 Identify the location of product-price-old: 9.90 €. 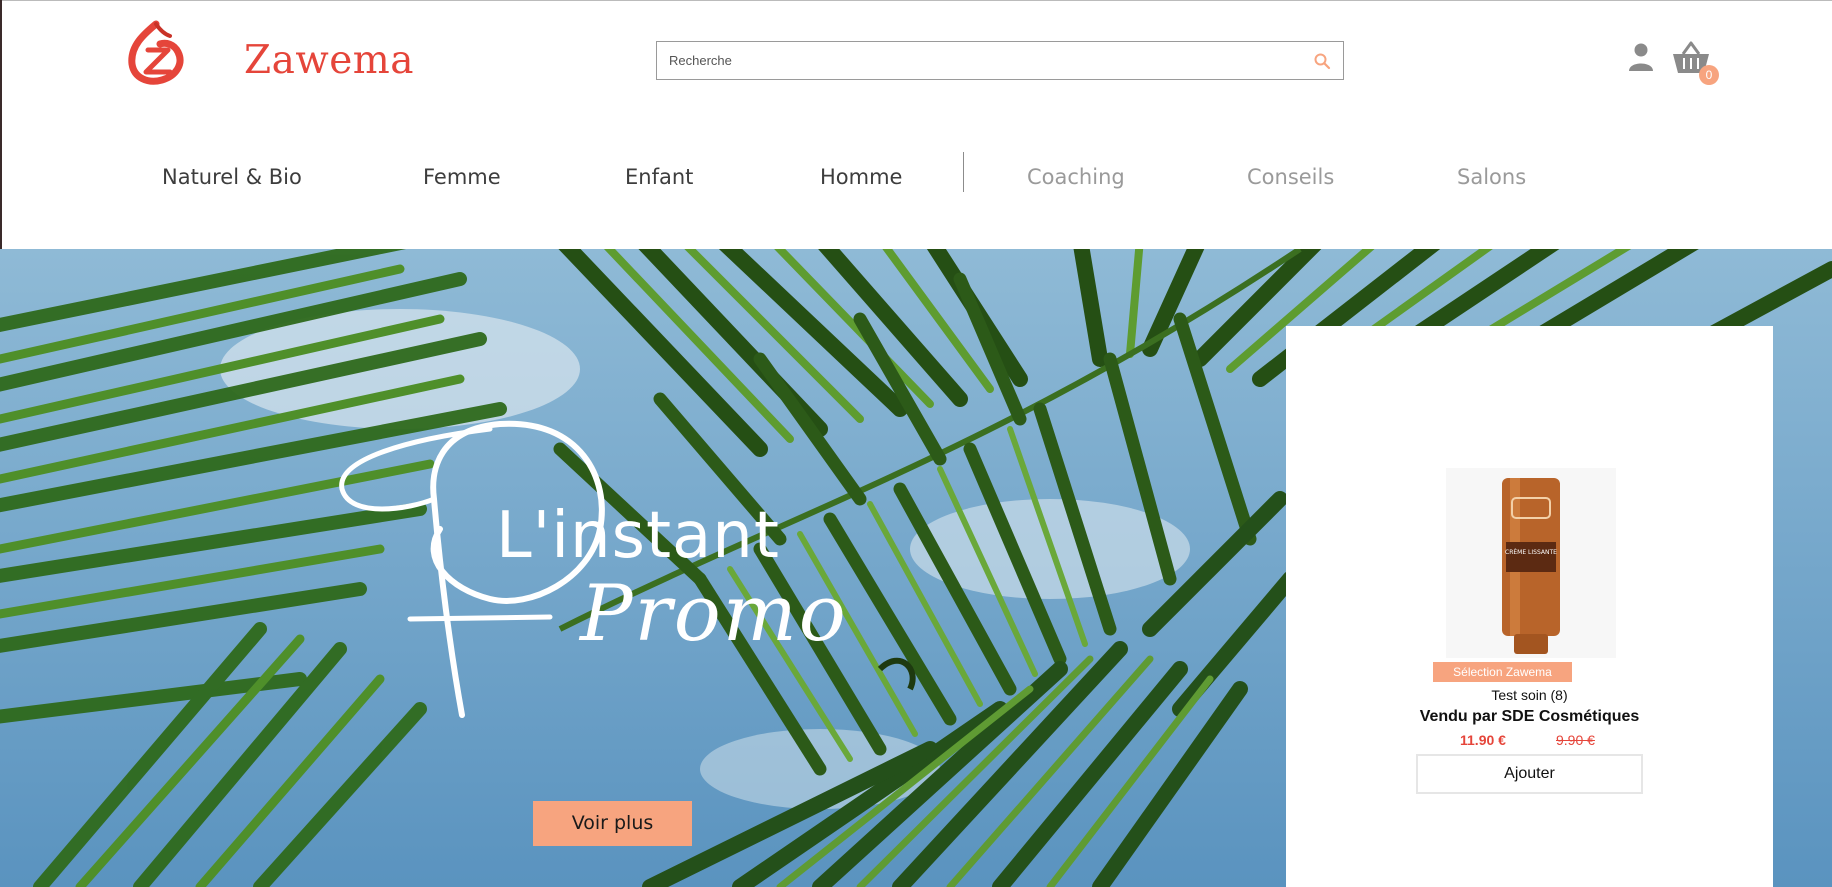
(1575, 740).